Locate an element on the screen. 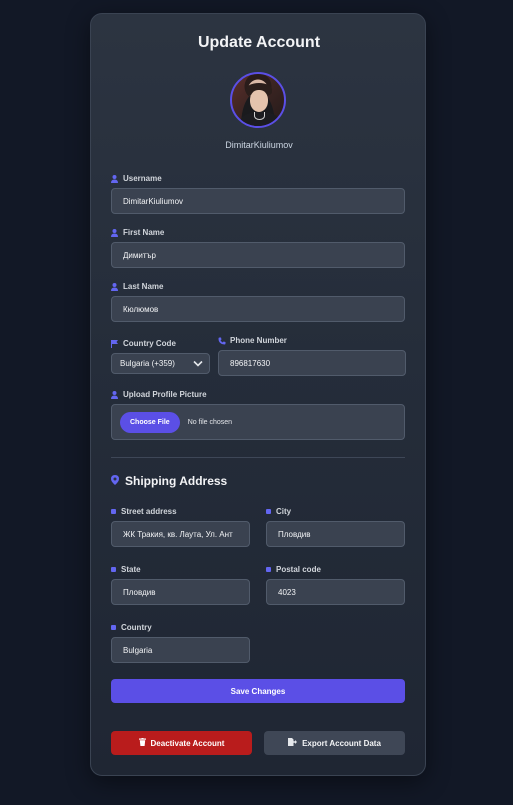 This screenshot has height=805, width=513. country-label: Country is located at coordinates (131, 627).